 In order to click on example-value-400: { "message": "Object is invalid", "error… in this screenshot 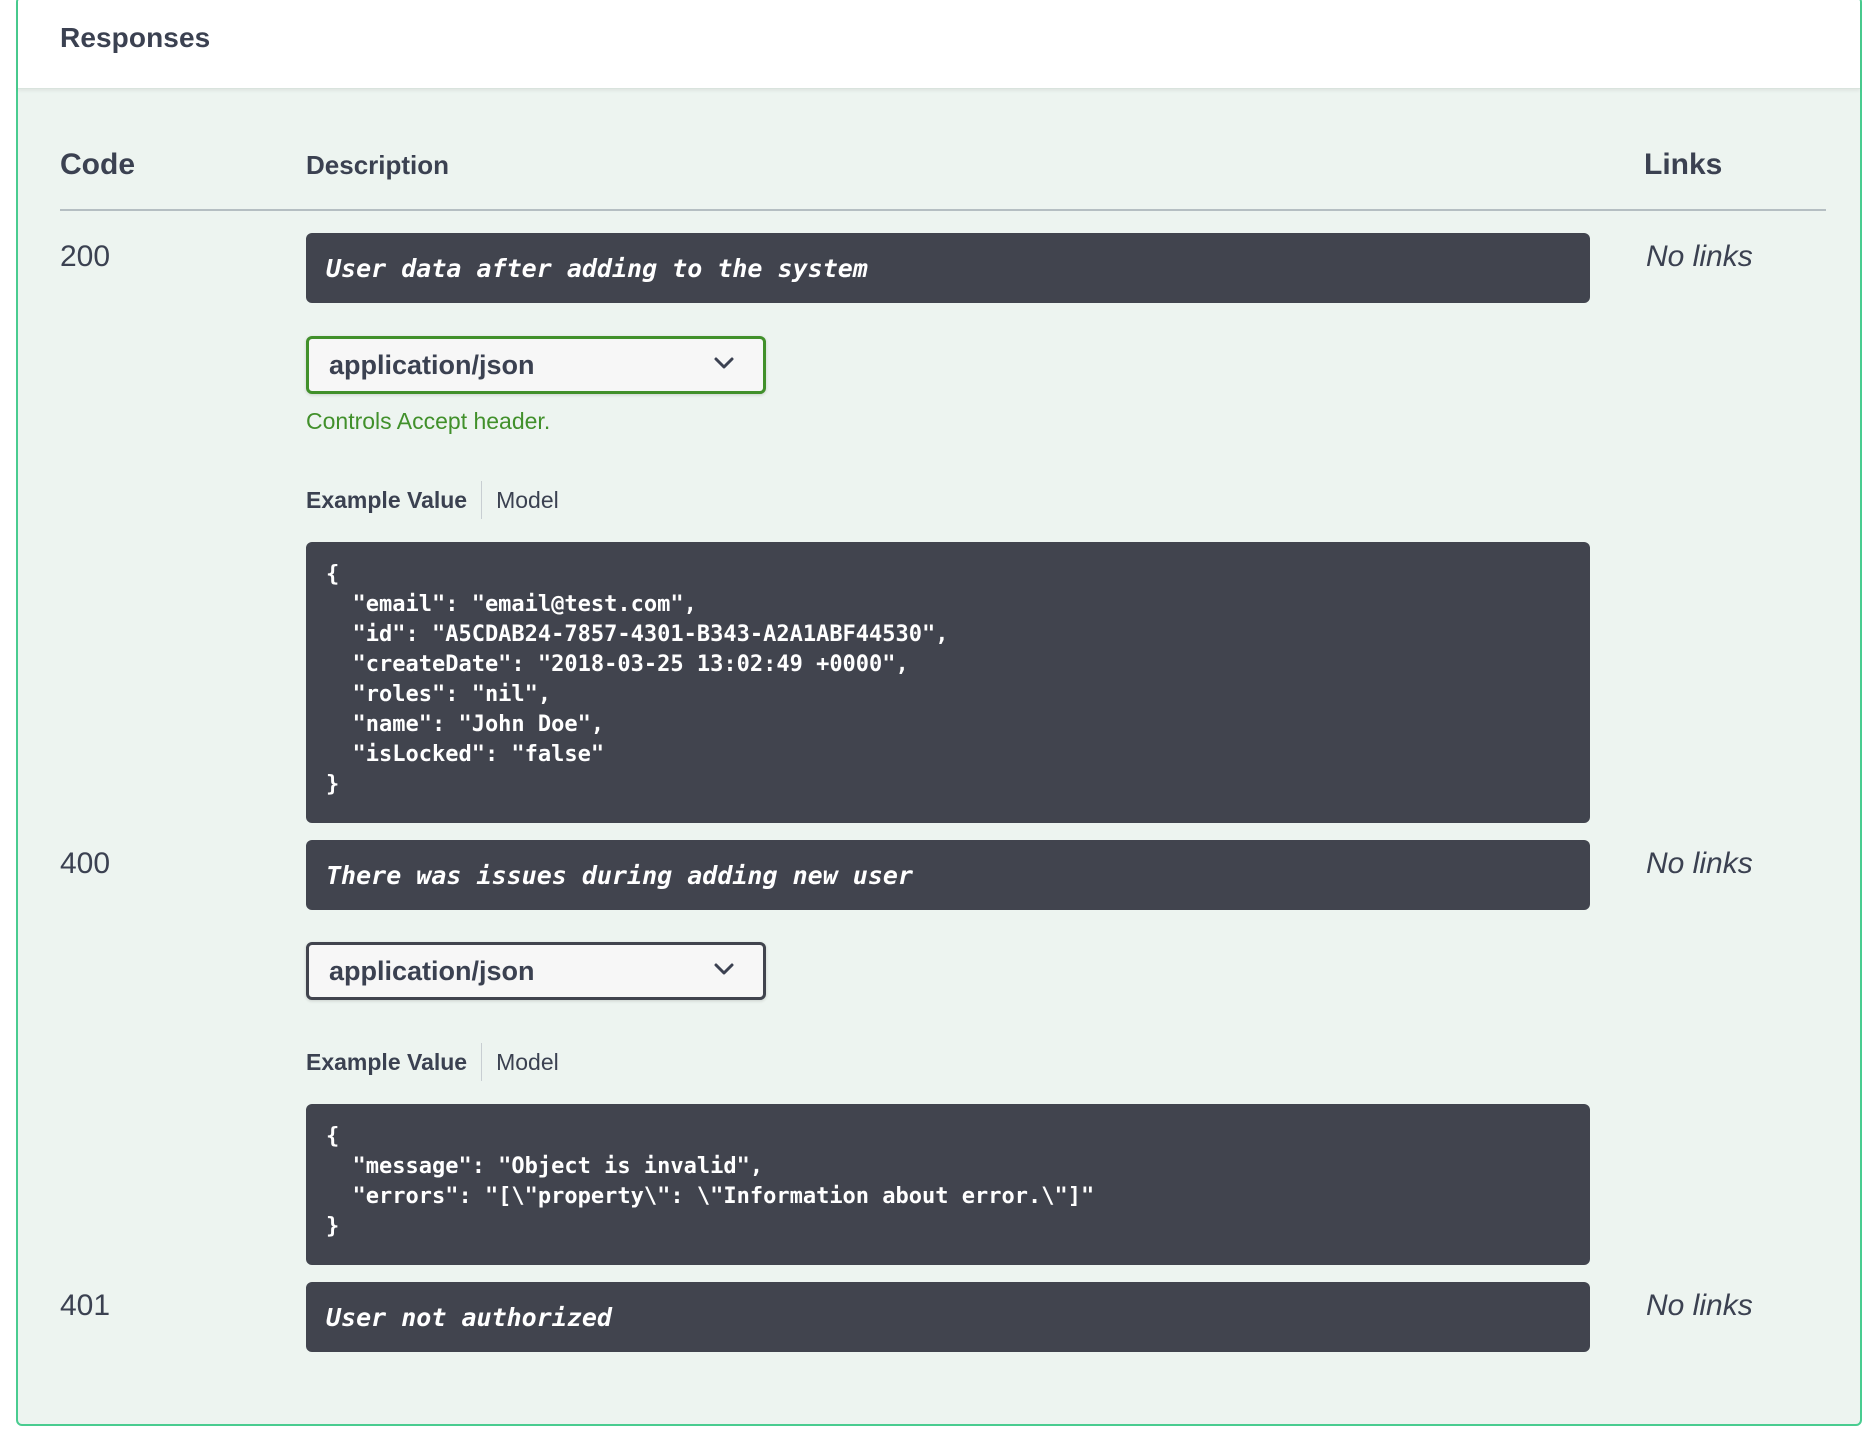, I will do `click(948, 1184)`.